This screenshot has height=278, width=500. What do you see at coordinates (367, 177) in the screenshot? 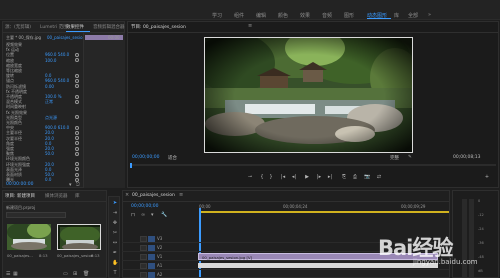
I see `camera-icon: 📷` at bounding box center [367, 177].